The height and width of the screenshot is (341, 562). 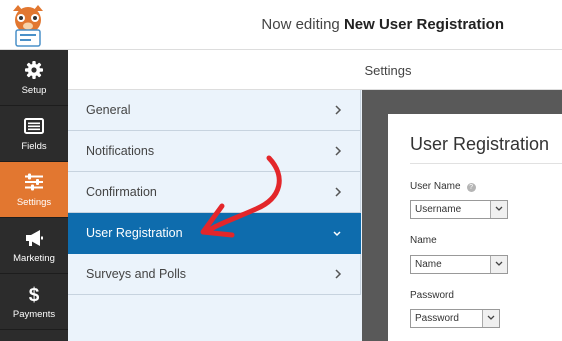 What do you see at coordinates (34, 314) in the screenshot?
I see `sidebar-item-label: Payments` at bounding box center [34, 314].